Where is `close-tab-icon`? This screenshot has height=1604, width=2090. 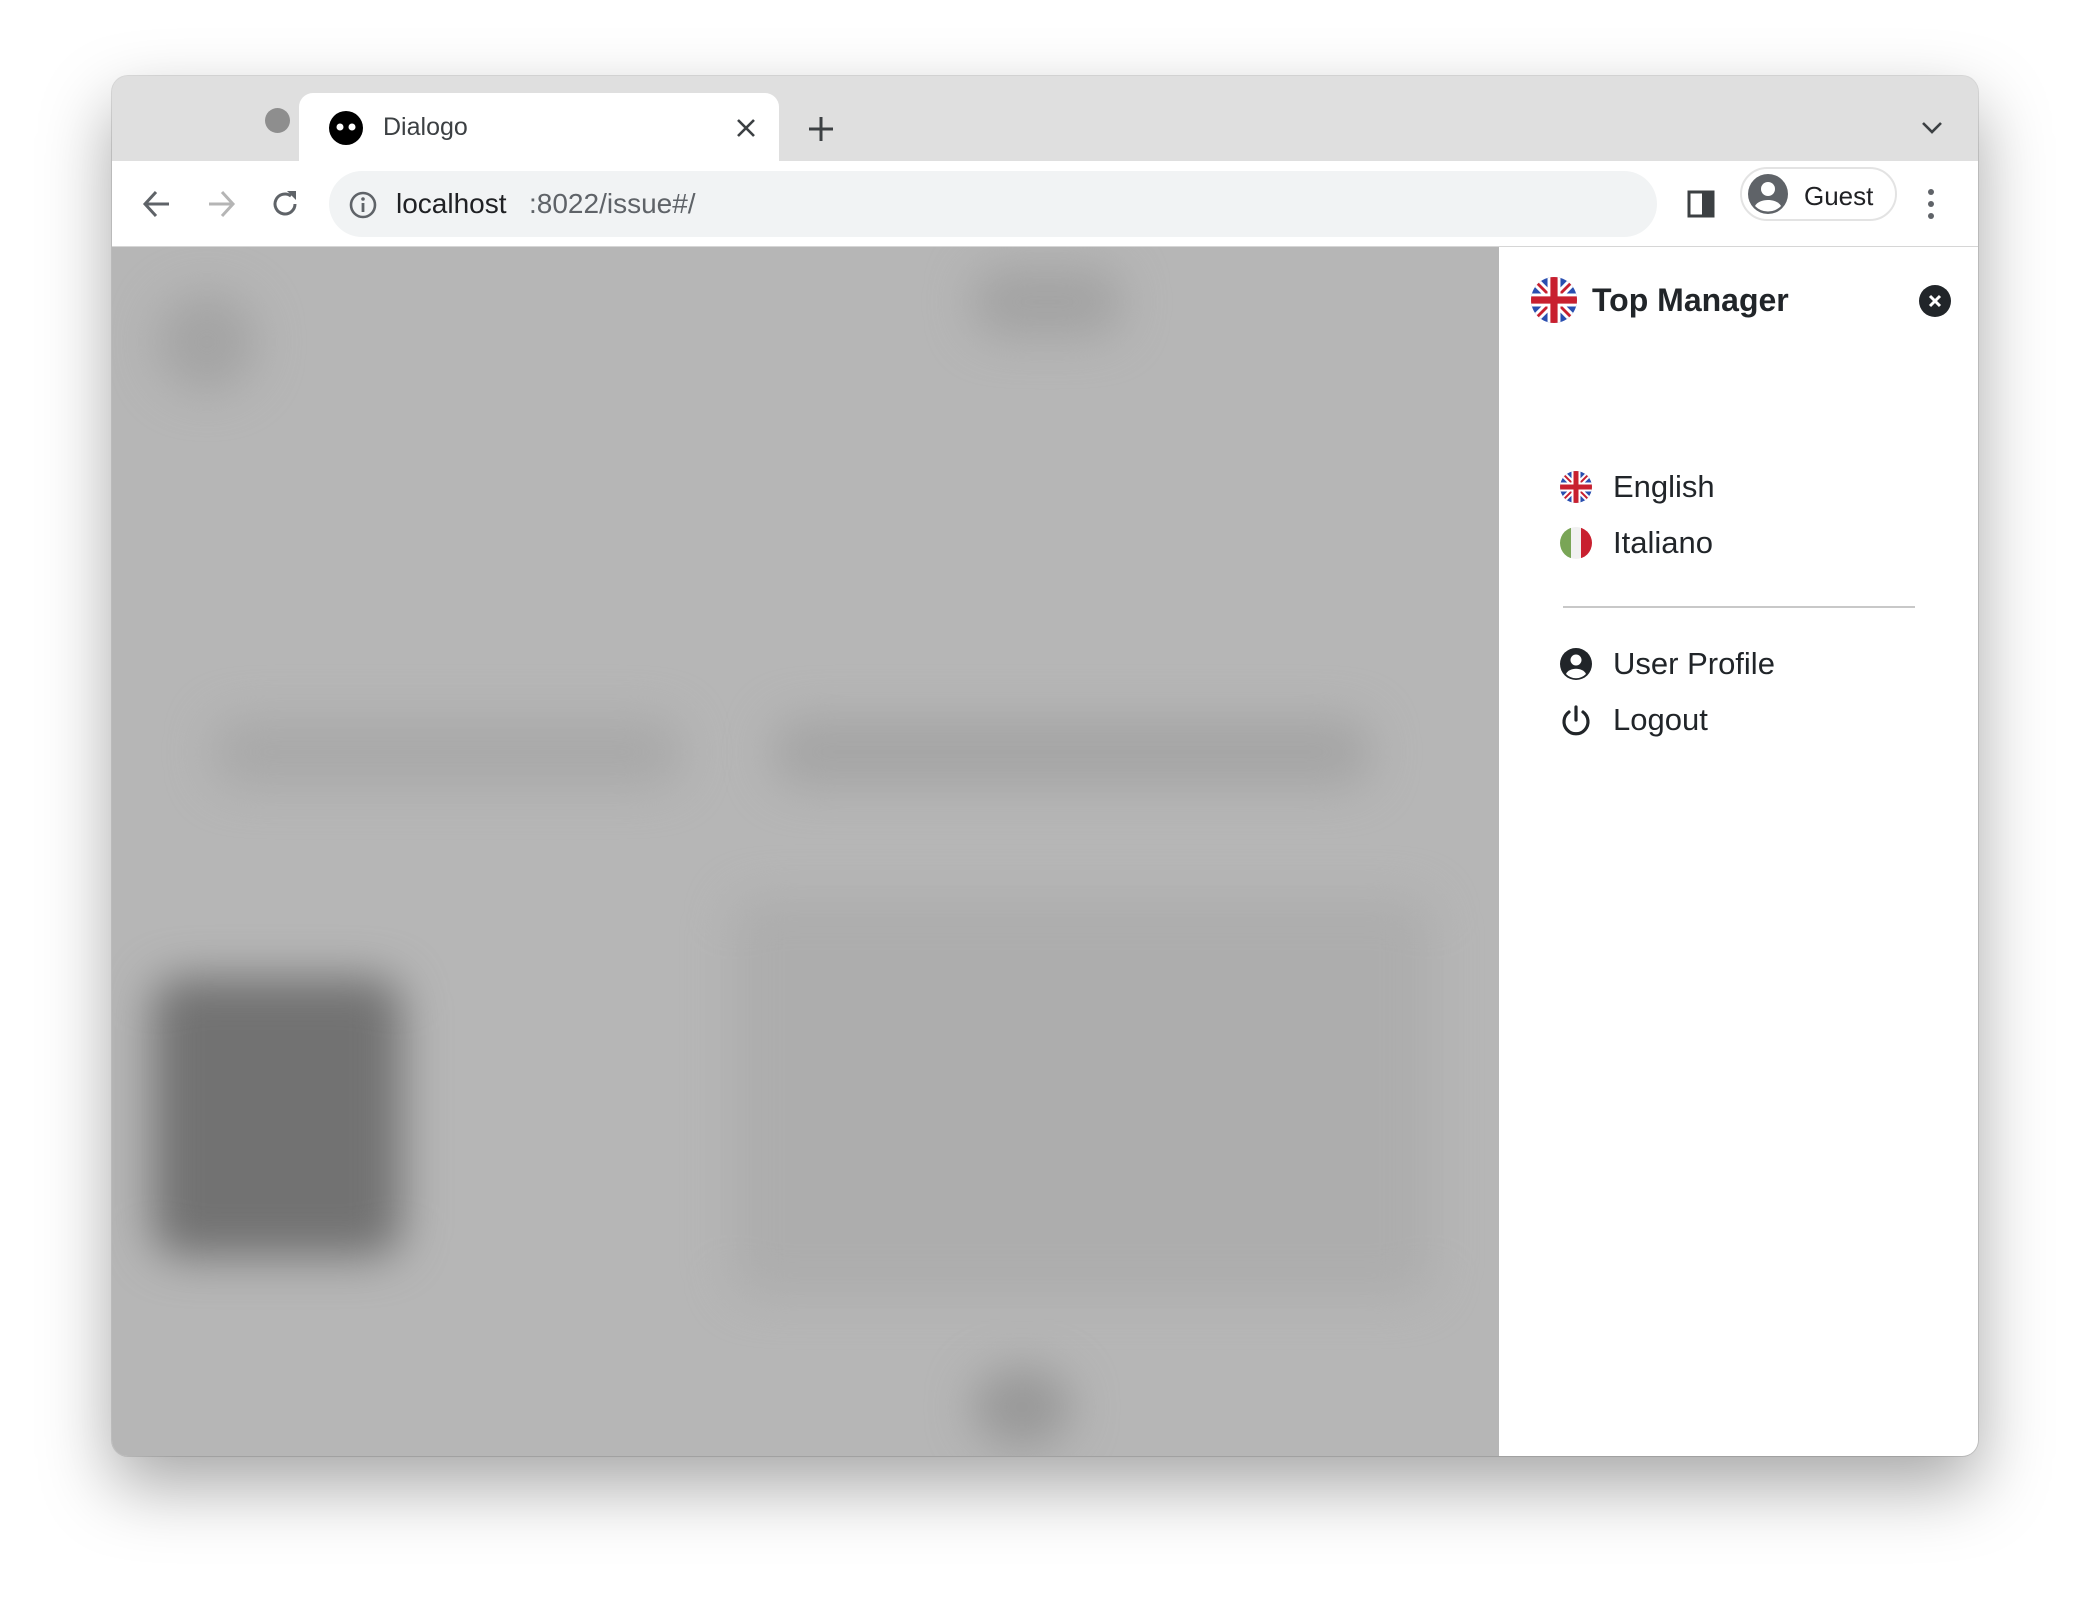
close-tab-icon is located at coordinates (746, 128).